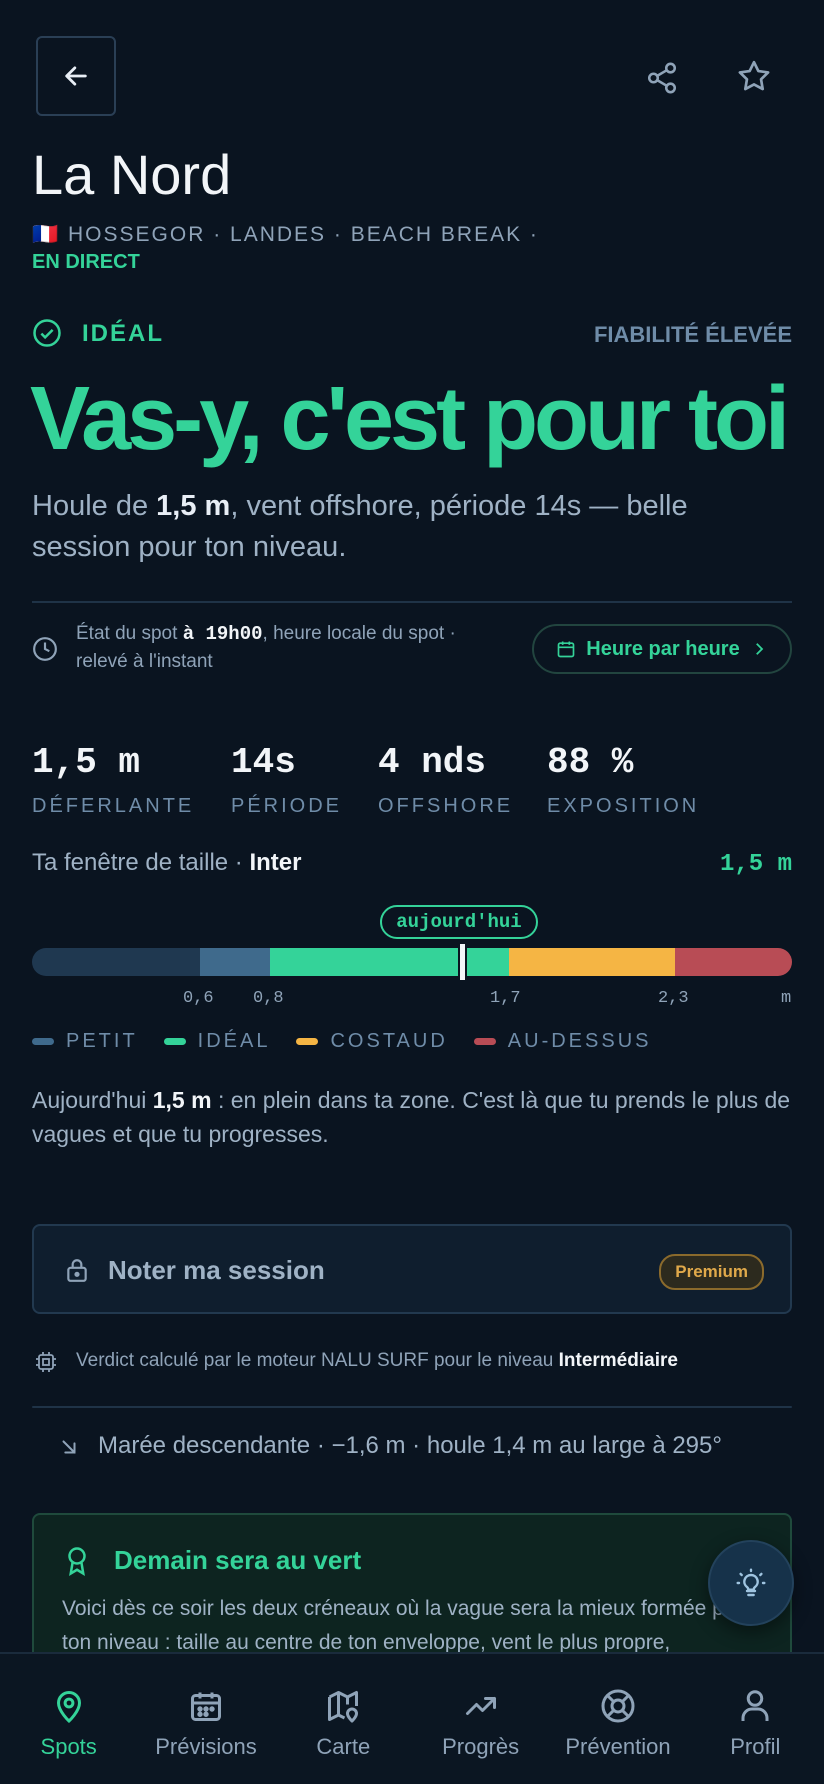 This screenshot has height=1784, width=824. I want to click on stat-period: 14s PÉRIODE, so click(286, 780).